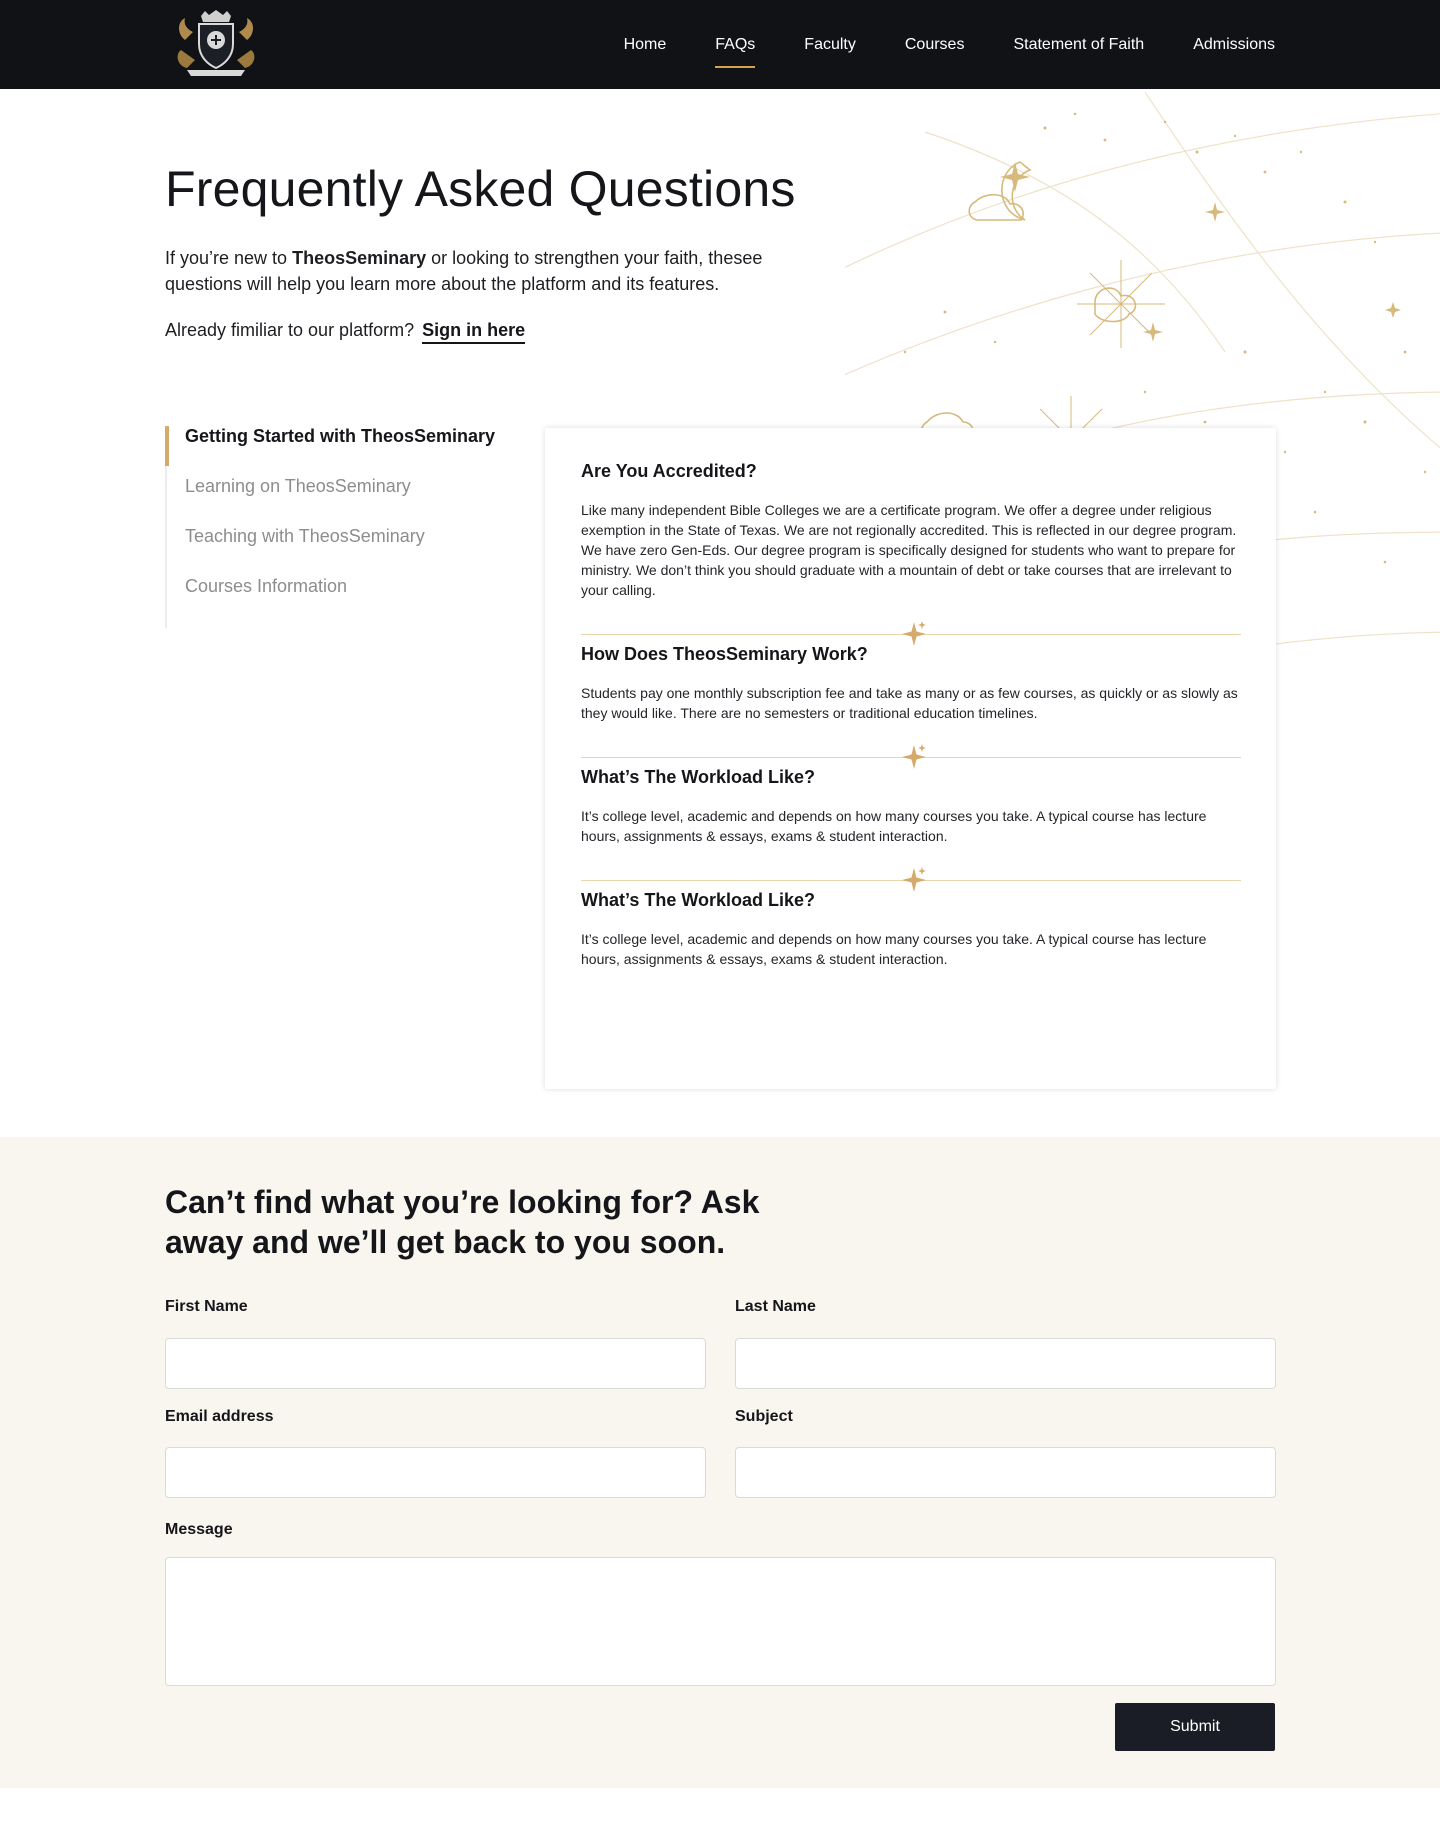 This screenshot has height=1848, width=1440. I want to click on nav-faqs-link: FAQs, so click(735, 52).